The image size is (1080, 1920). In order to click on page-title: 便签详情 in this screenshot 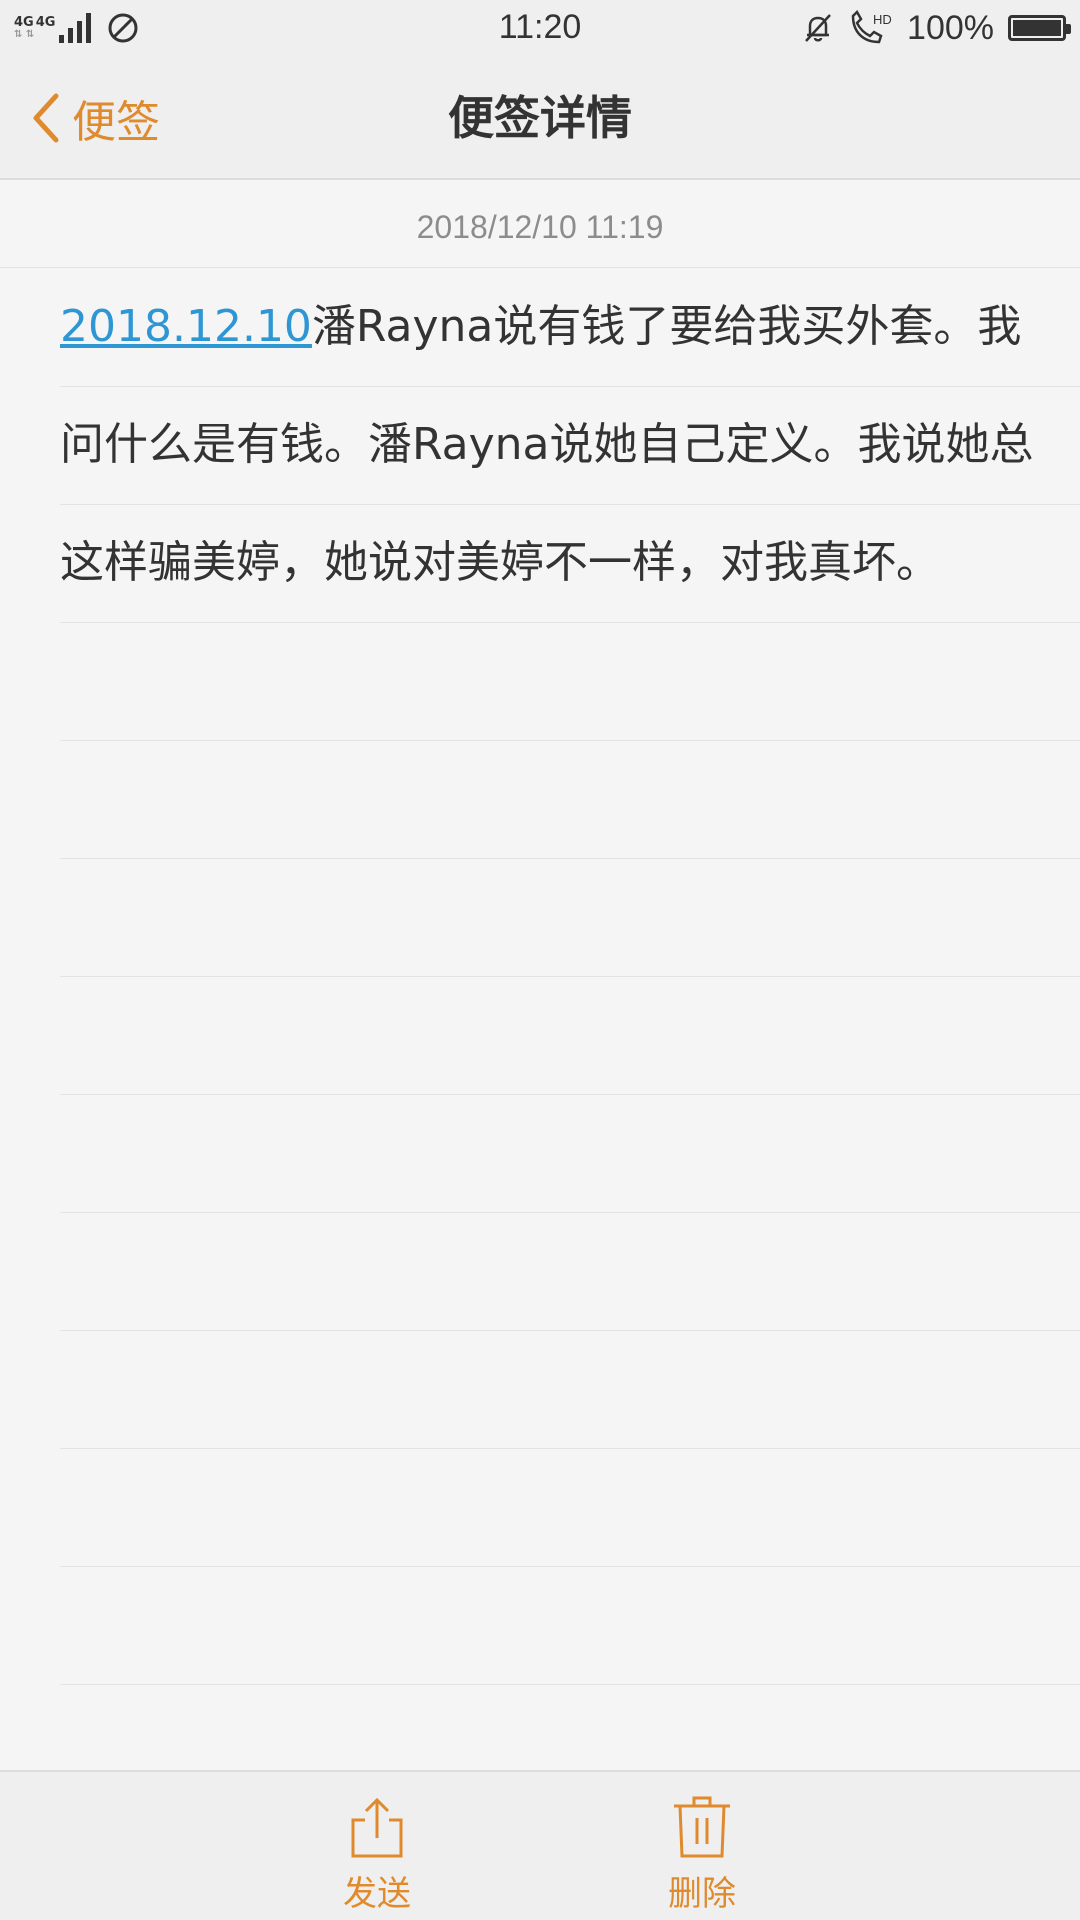, I will do `click(540, 118)`.